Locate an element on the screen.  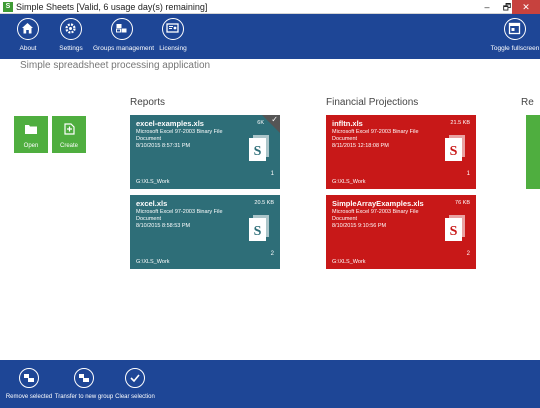
group-title-third: Re is located at coordinates (527, 102).